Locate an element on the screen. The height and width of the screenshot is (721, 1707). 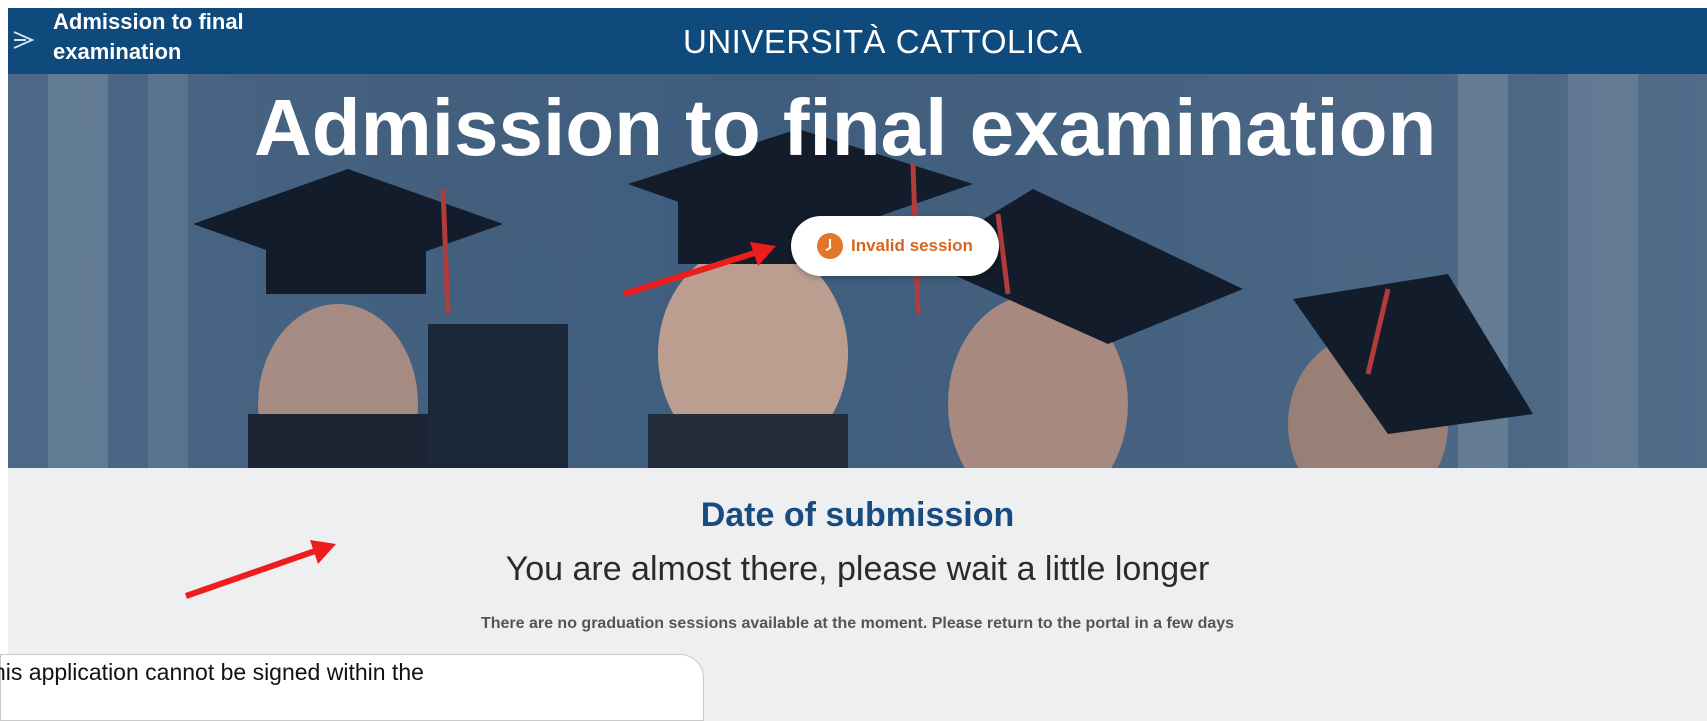
graduation-cap-icon is located at coordinates (23, 41).